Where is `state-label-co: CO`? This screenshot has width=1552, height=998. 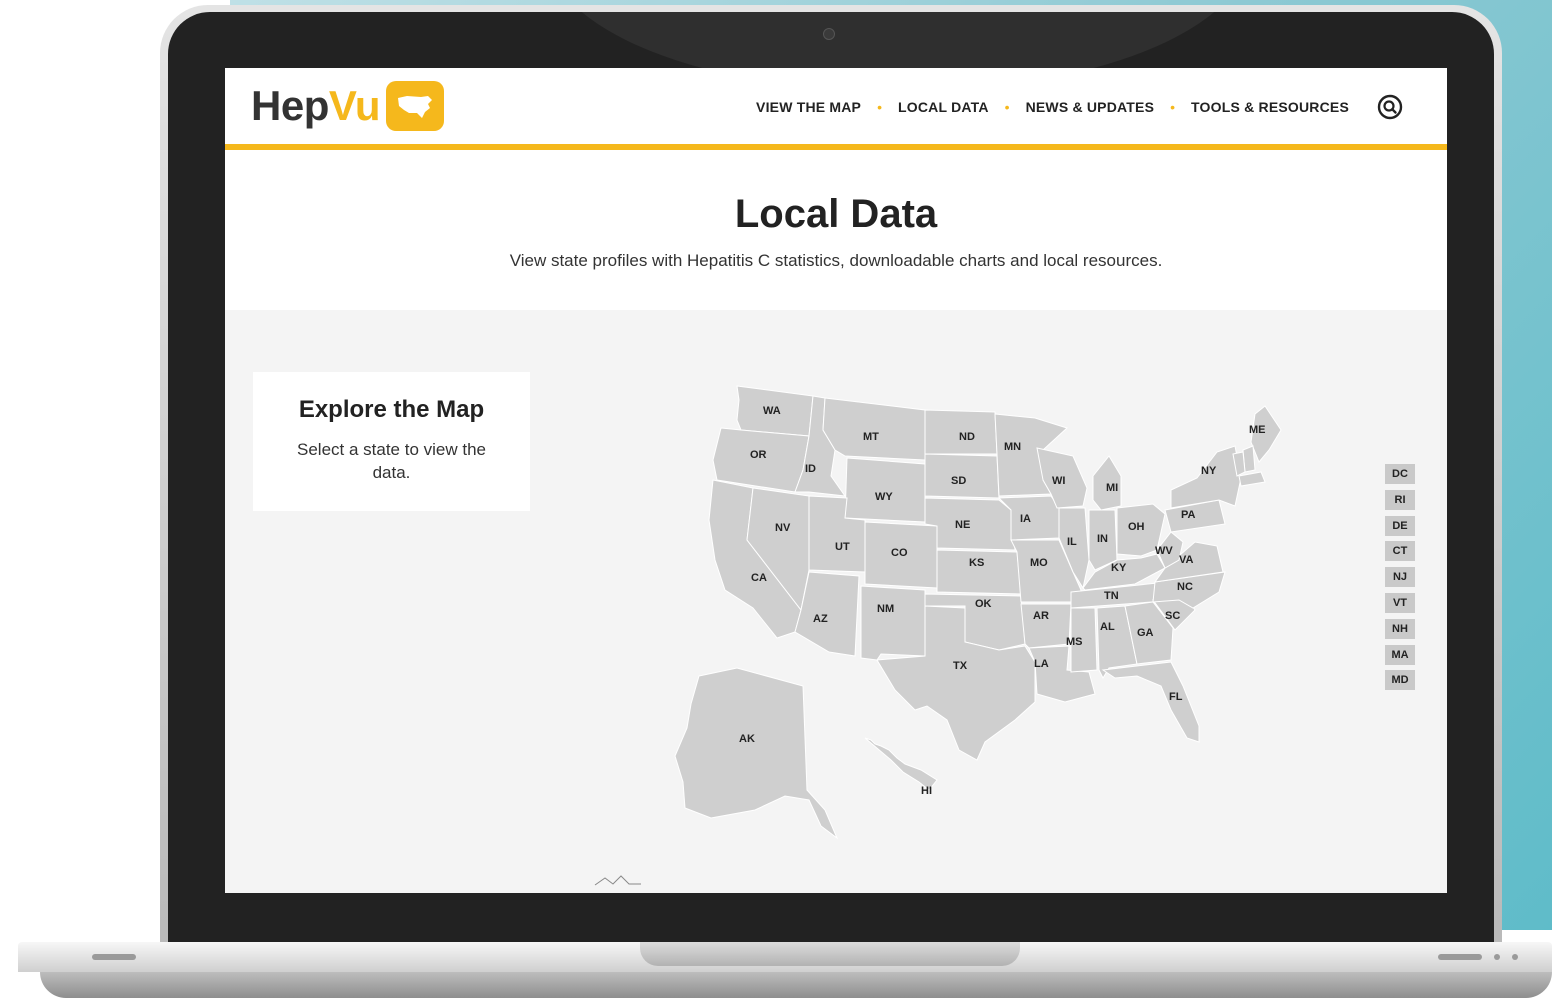 state-label-co: CO is located at coordinates (899, 553).